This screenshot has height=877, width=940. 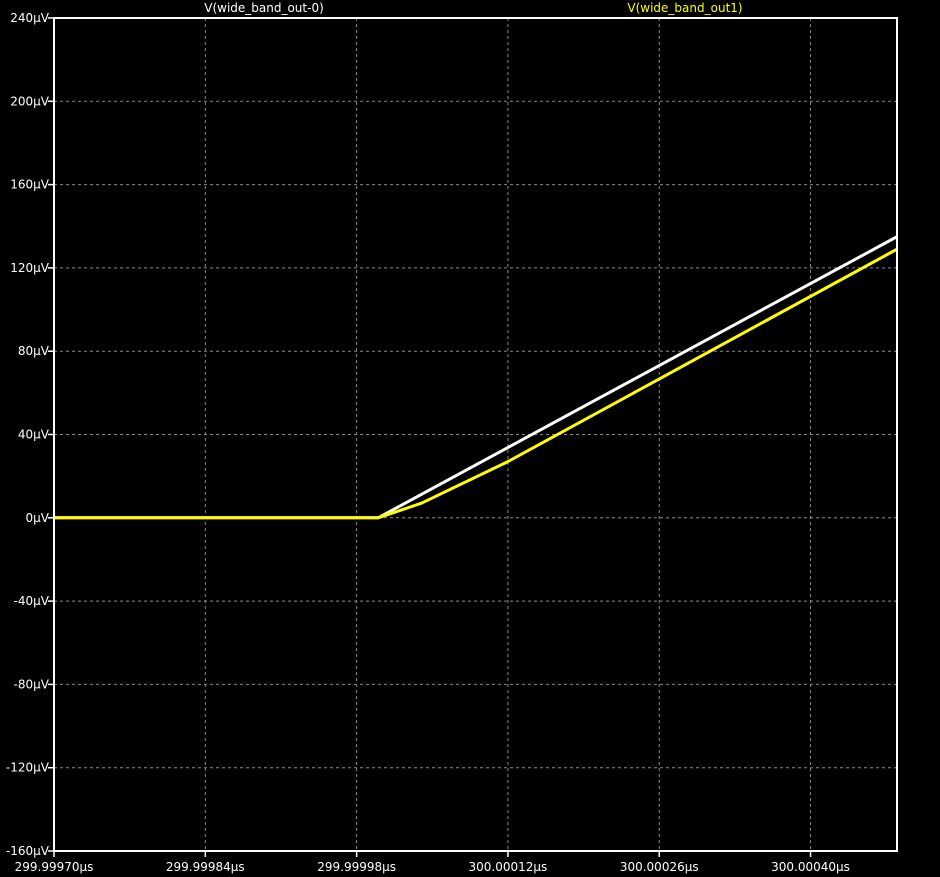 What do you see at coordinates (684, 8) in the screenshot?
I see `legend-label-series-1: V(wide_band_out1)` at bounding box center [684, 8].